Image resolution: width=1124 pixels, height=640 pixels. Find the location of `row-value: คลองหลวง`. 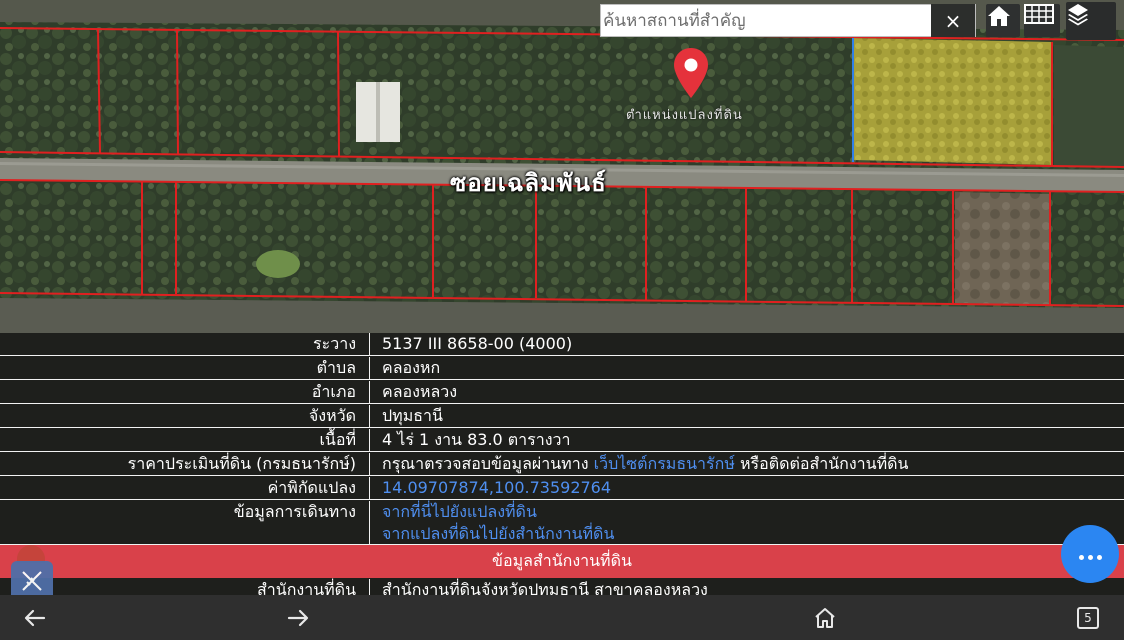

row-value: คลองหลวง is located at coordinates (420, 391).